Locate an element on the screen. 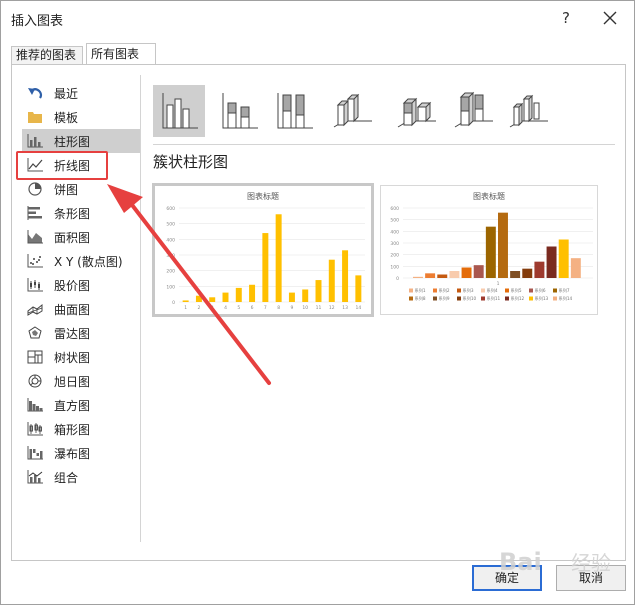  legend-label: 系列14 is located at coordinates (566, 298).